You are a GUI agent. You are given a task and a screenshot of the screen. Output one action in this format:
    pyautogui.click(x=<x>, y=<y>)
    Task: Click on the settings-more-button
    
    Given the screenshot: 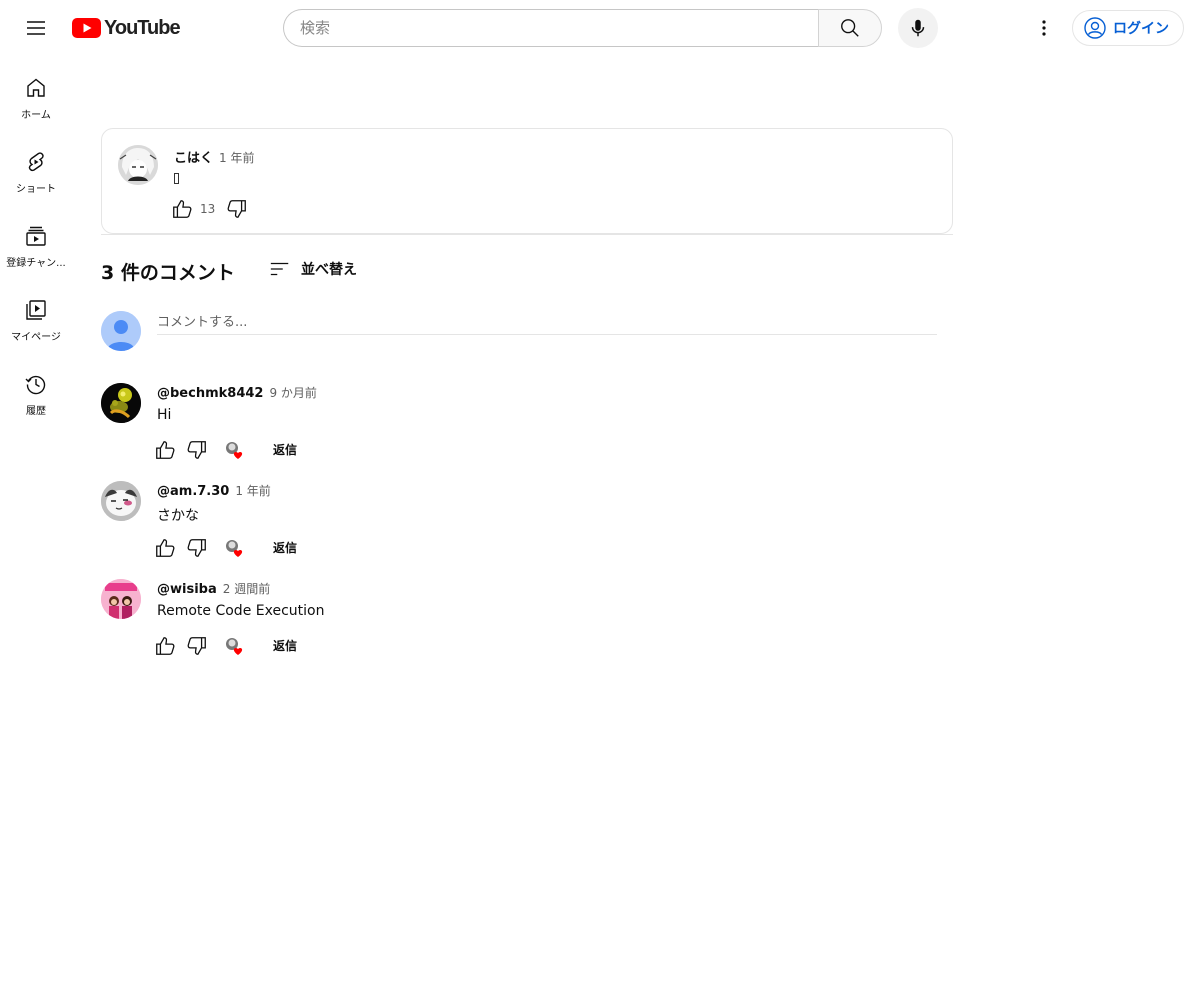 What is the action you would take?
    pyautogui.click(x=1044, y=28)
    